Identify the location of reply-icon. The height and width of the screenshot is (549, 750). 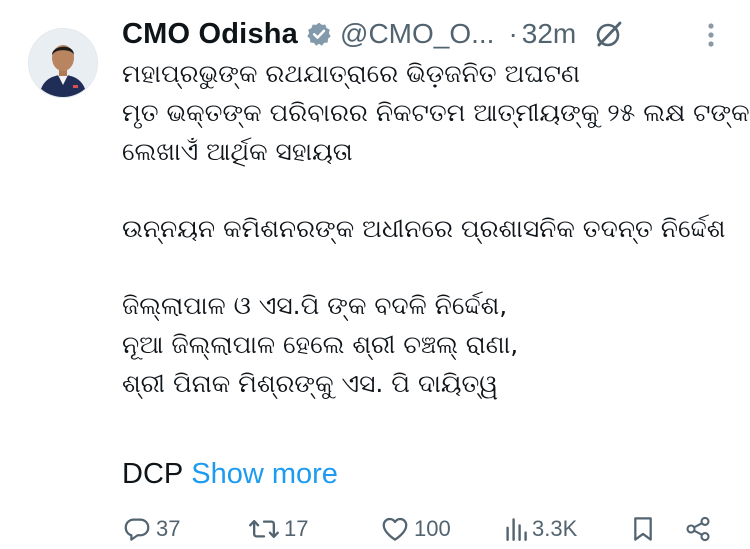
(137, 529).